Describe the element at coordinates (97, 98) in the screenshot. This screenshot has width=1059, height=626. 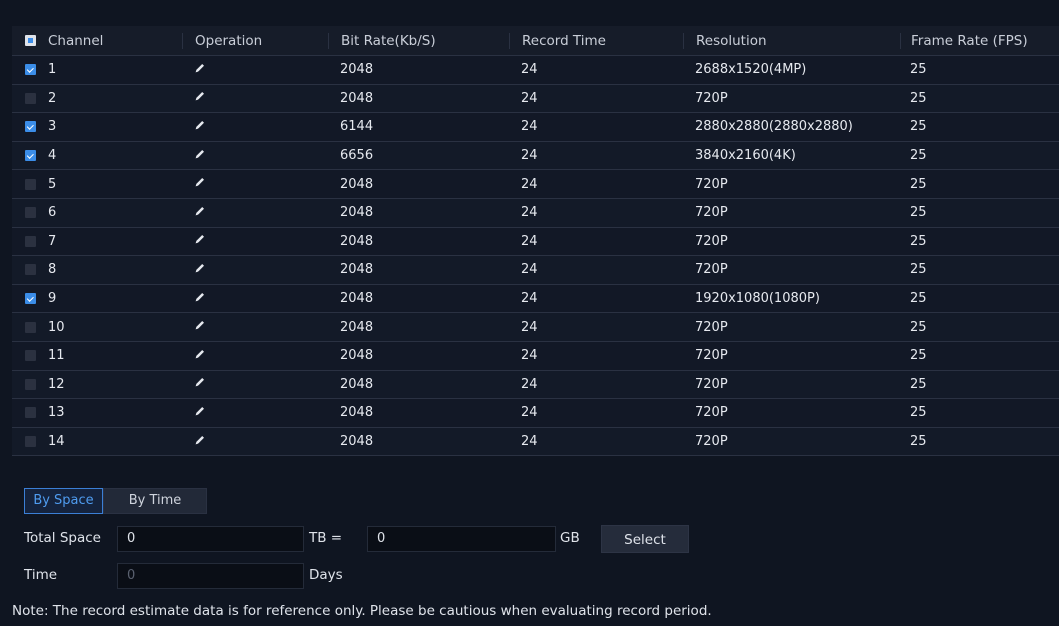
I see `channel-cell: 2` at that location.